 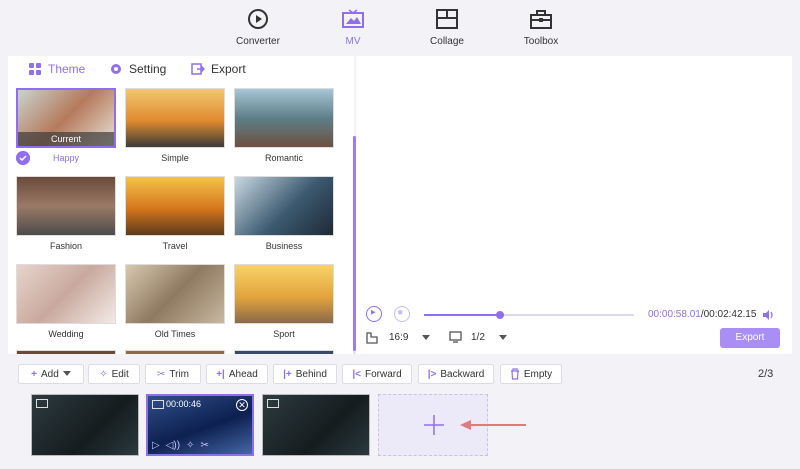 I want to click on behind-button: |+ Behind, so click(x=305, y=374).